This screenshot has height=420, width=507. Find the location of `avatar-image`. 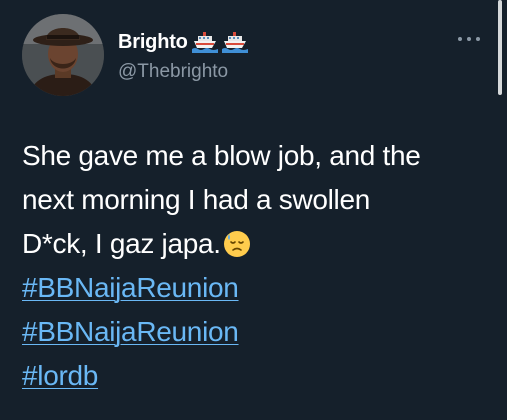

avatar-image is located at coordinates (63, 55).